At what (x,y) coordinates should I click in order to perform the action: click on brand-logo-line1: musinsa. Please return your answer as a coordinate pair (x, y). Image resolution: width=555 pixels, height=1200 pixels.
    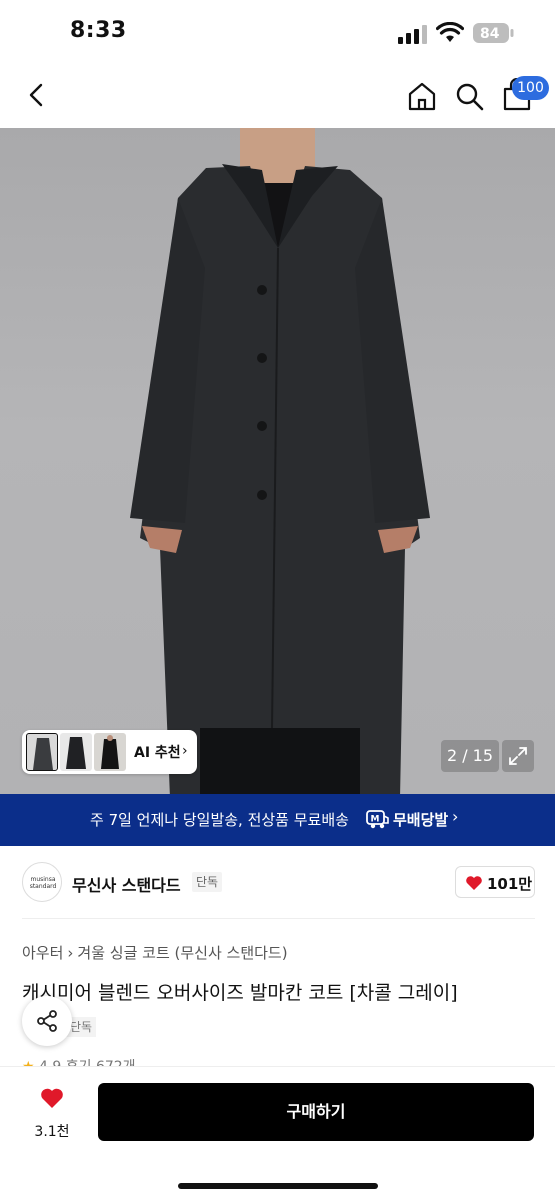
    Looking at the image, I should click on (43, 879).